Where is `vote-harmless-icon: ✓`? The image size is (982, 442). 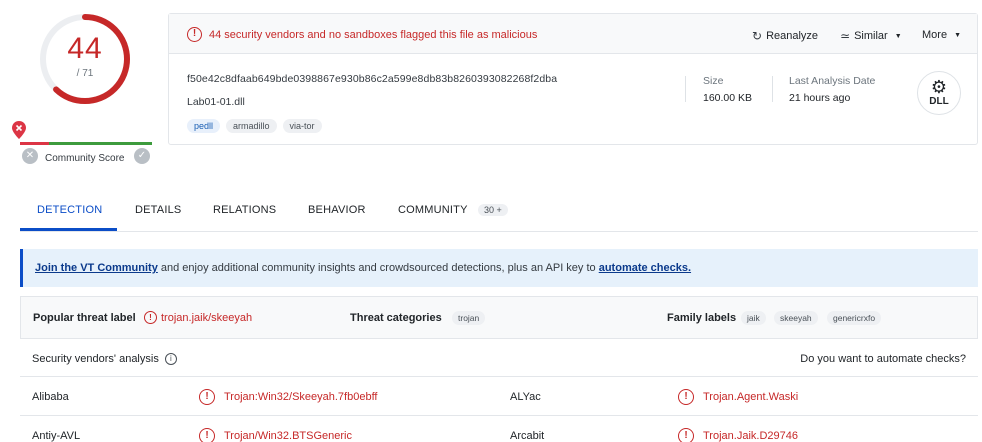 vote-harmless-icon: ✓ is located at coordinates (142, 156).